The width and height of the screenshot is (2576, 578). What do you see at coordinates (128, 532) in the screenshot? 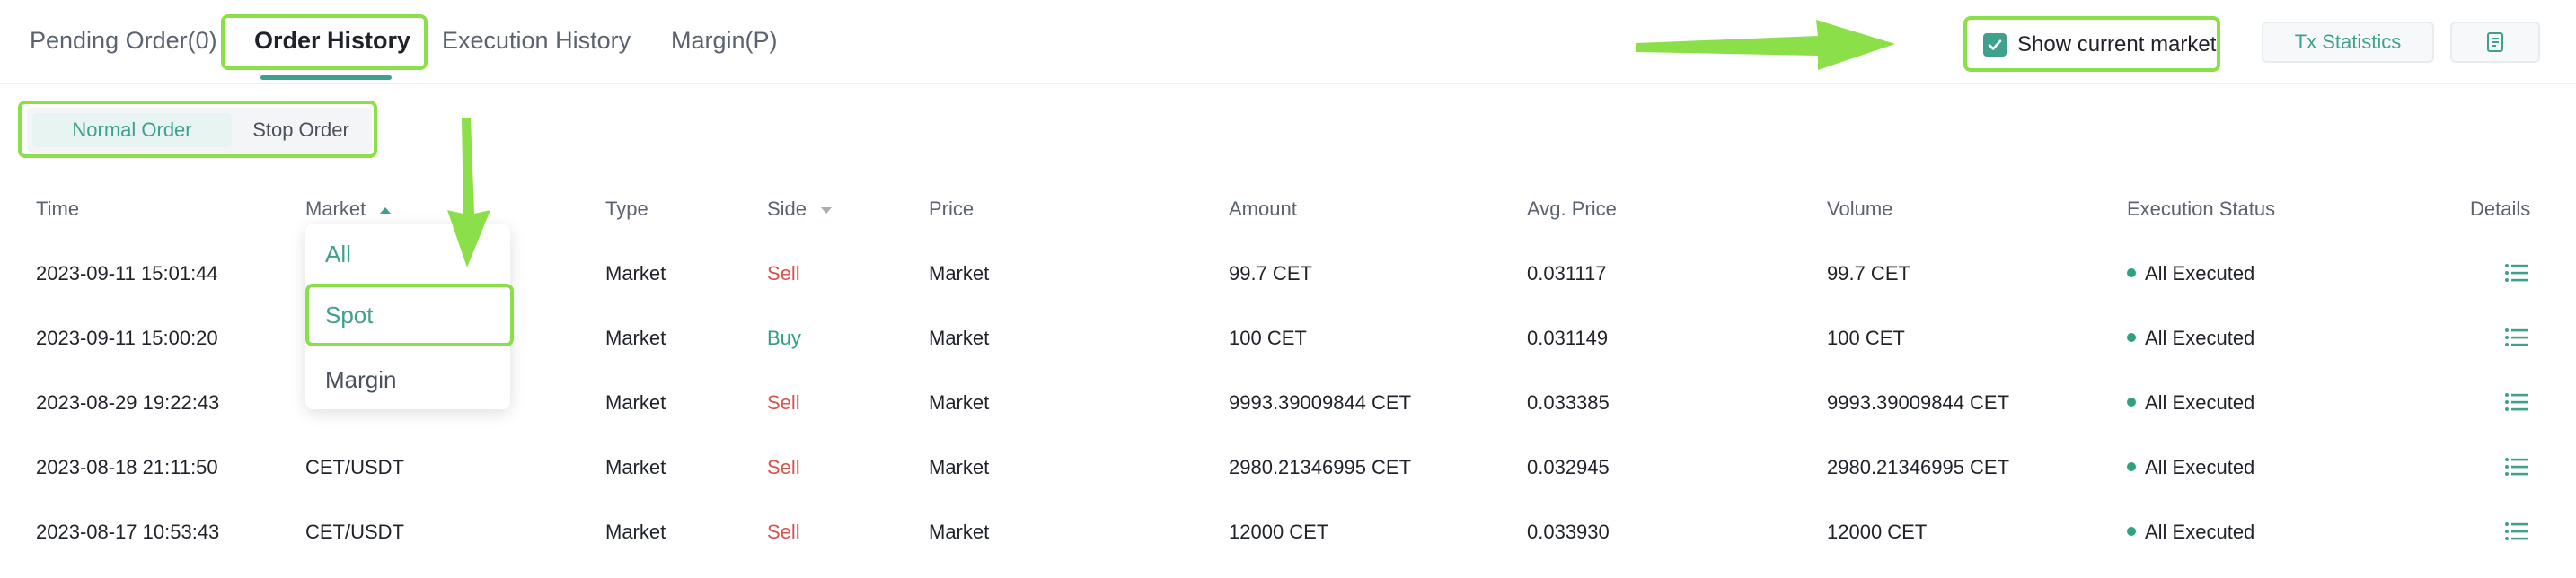
I see `row-time: 2023-08-17 10:53:43` at bounding box center [128, 532].